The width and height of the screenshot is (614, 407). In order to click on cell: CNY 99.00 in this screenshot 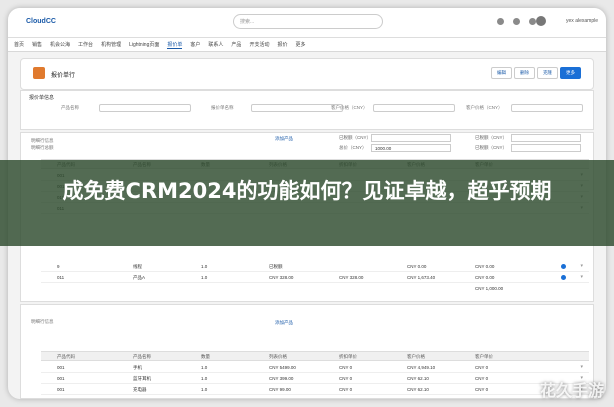, I will do `click(280, 389)`.